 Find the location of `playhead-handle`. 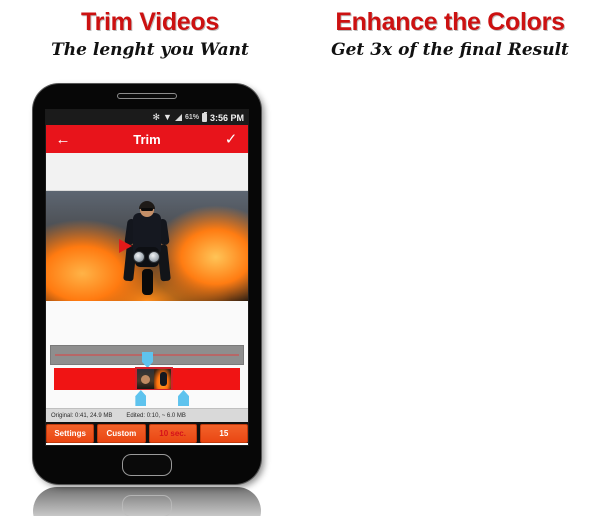

playhead-handle is located at coordinates (147, 360).